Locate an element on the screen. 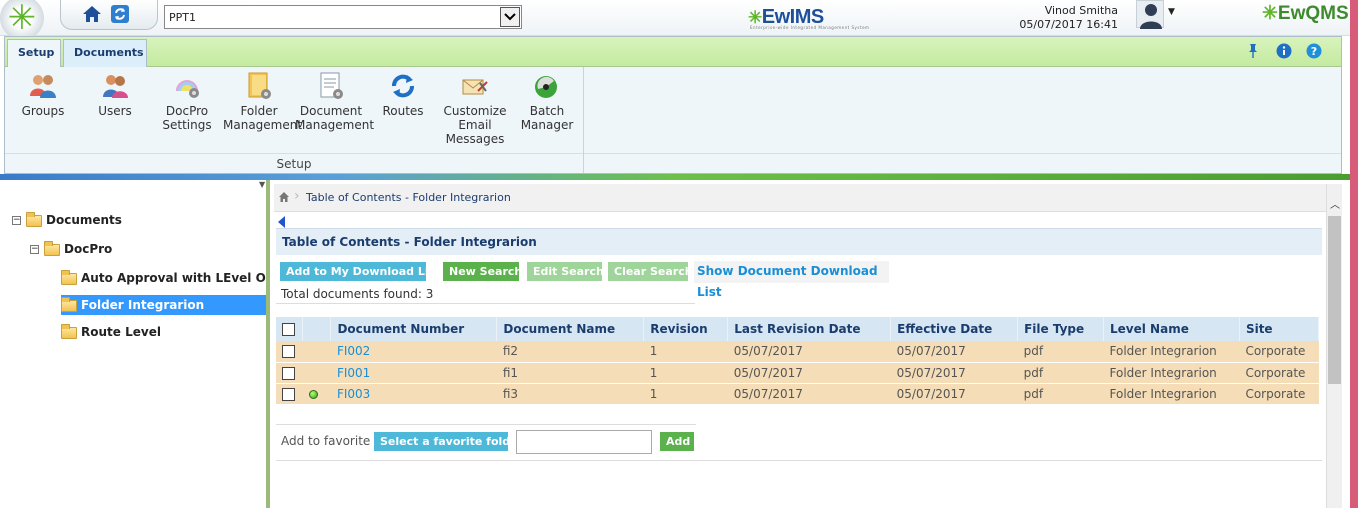 The image size is (1358, 508). collapse-left-arrow-icon is located at coordinates (281, 222).